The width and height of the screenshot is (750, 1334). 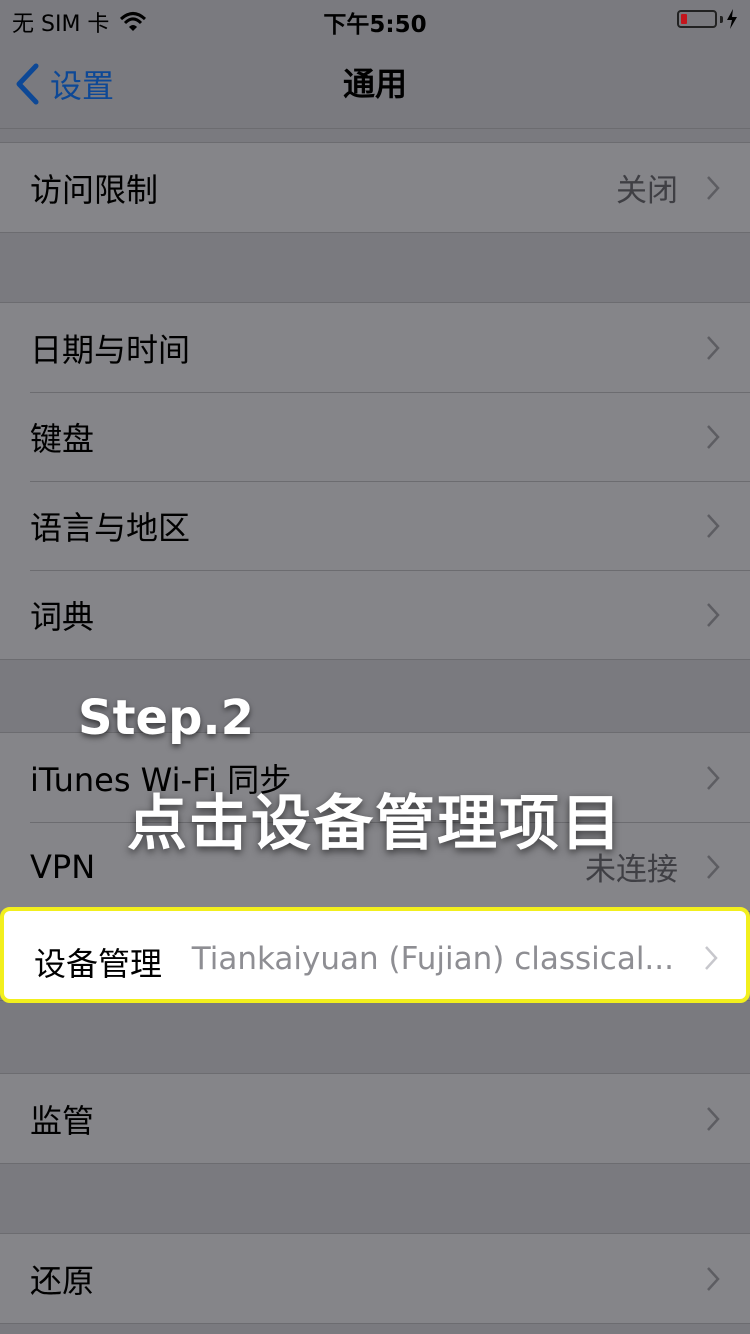 I want to click on row-date-time: 日期与时间, so click(x=375, y=347).